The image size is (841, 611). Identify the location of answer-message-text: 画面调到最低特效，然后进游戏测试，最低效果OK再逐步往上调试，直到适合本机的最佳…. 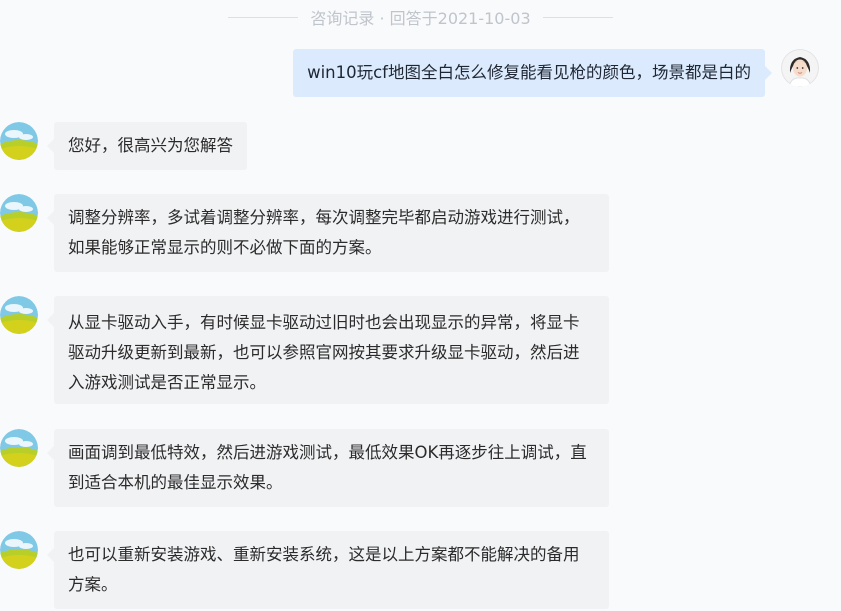
(327, 467).